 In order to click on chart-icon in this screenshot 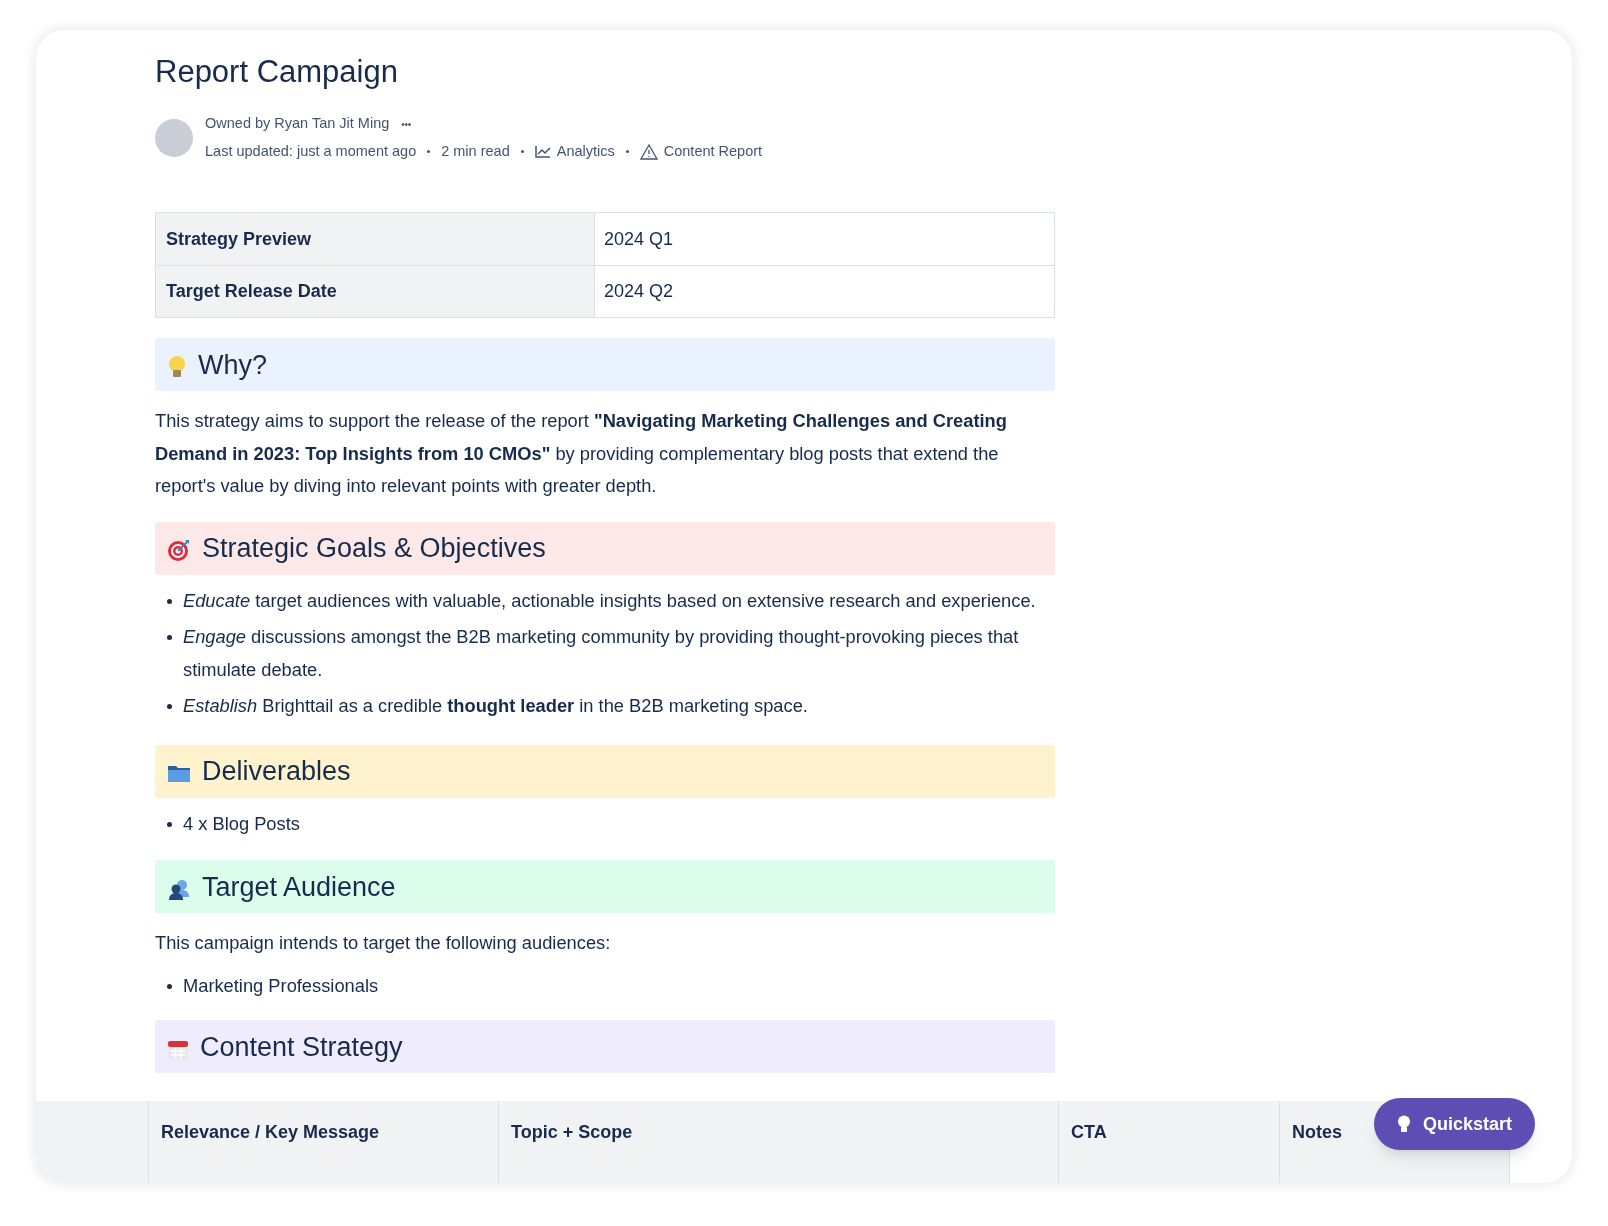, I will do `click(542, 152)`.